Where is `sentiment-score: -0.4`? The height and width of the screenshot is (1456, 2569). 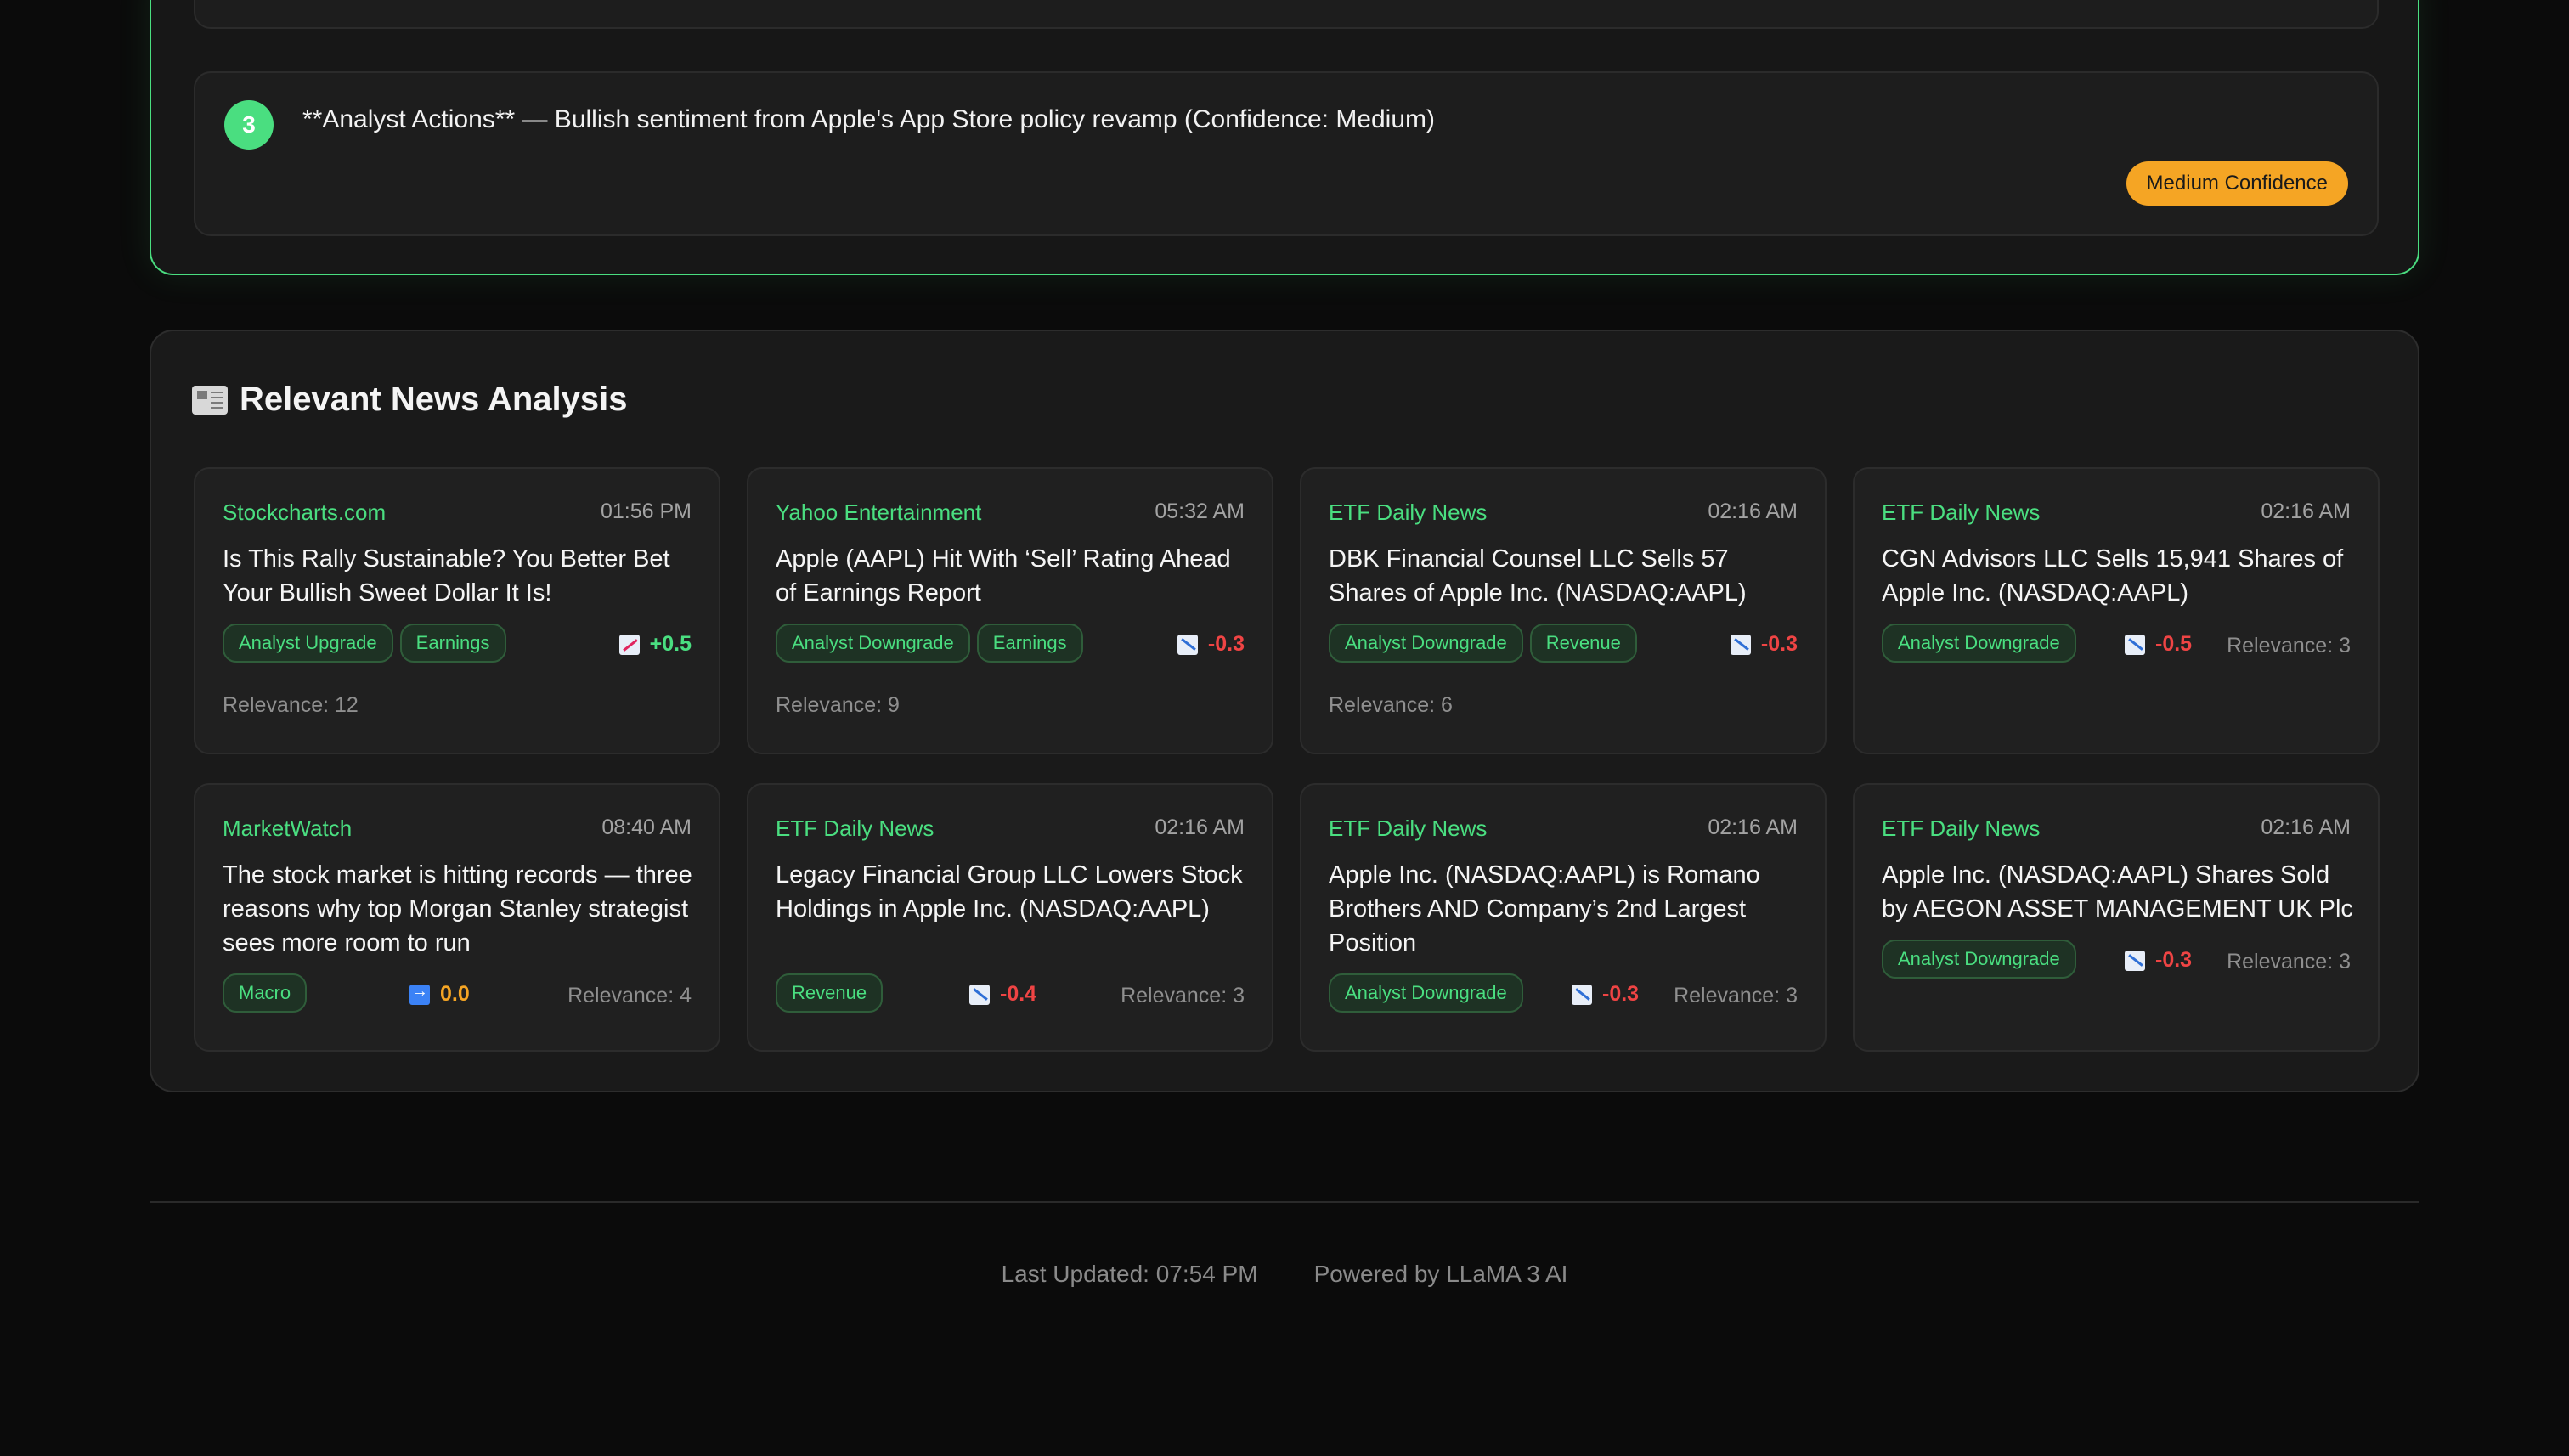
sentiment-score: -0.4 is located at coordinates (1003, 994).